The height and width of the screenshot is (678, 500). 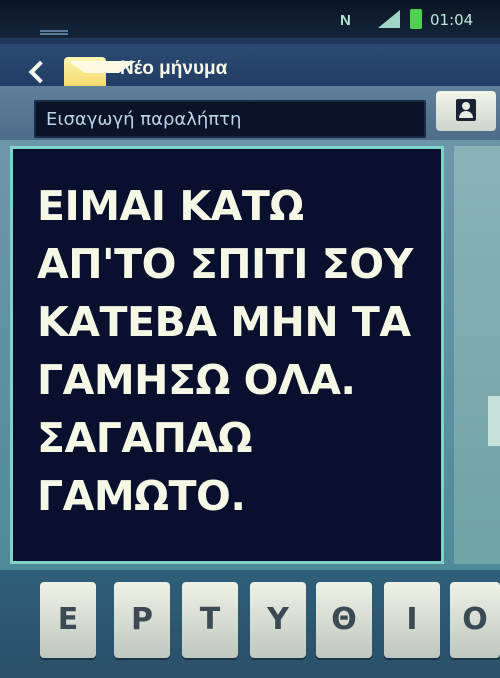 I want to click on page-title: Νέο μήνυμα, so click(x=174, y=68).